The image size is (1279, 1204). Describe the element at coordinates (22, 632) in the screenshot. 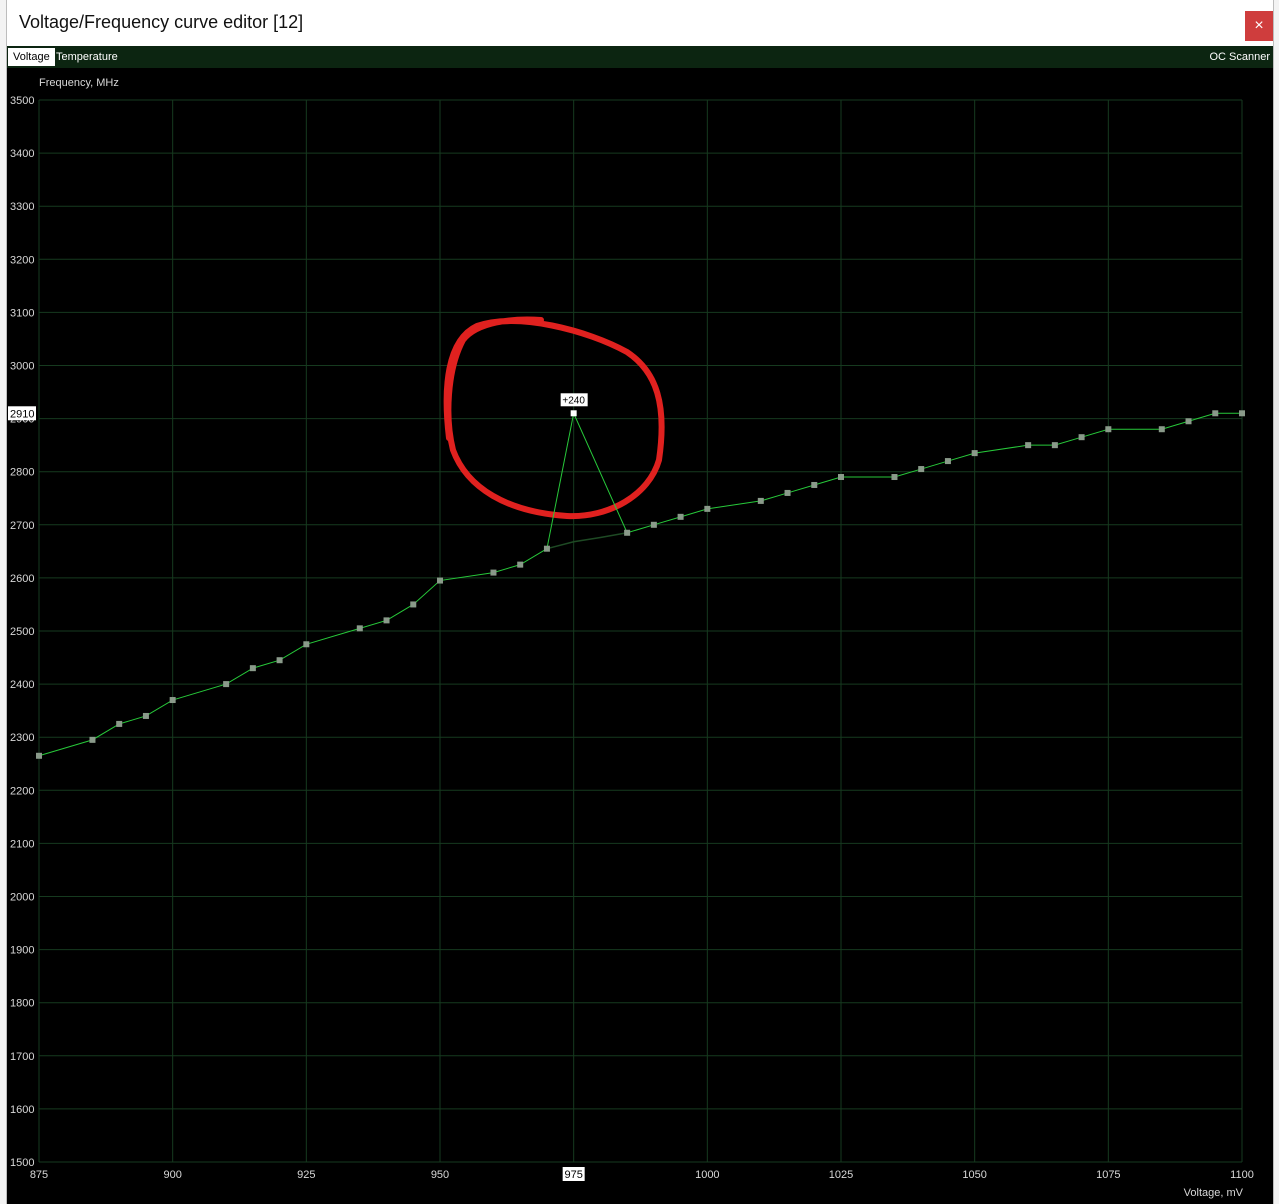

I see `y-tick-2500: 2500` at that location.